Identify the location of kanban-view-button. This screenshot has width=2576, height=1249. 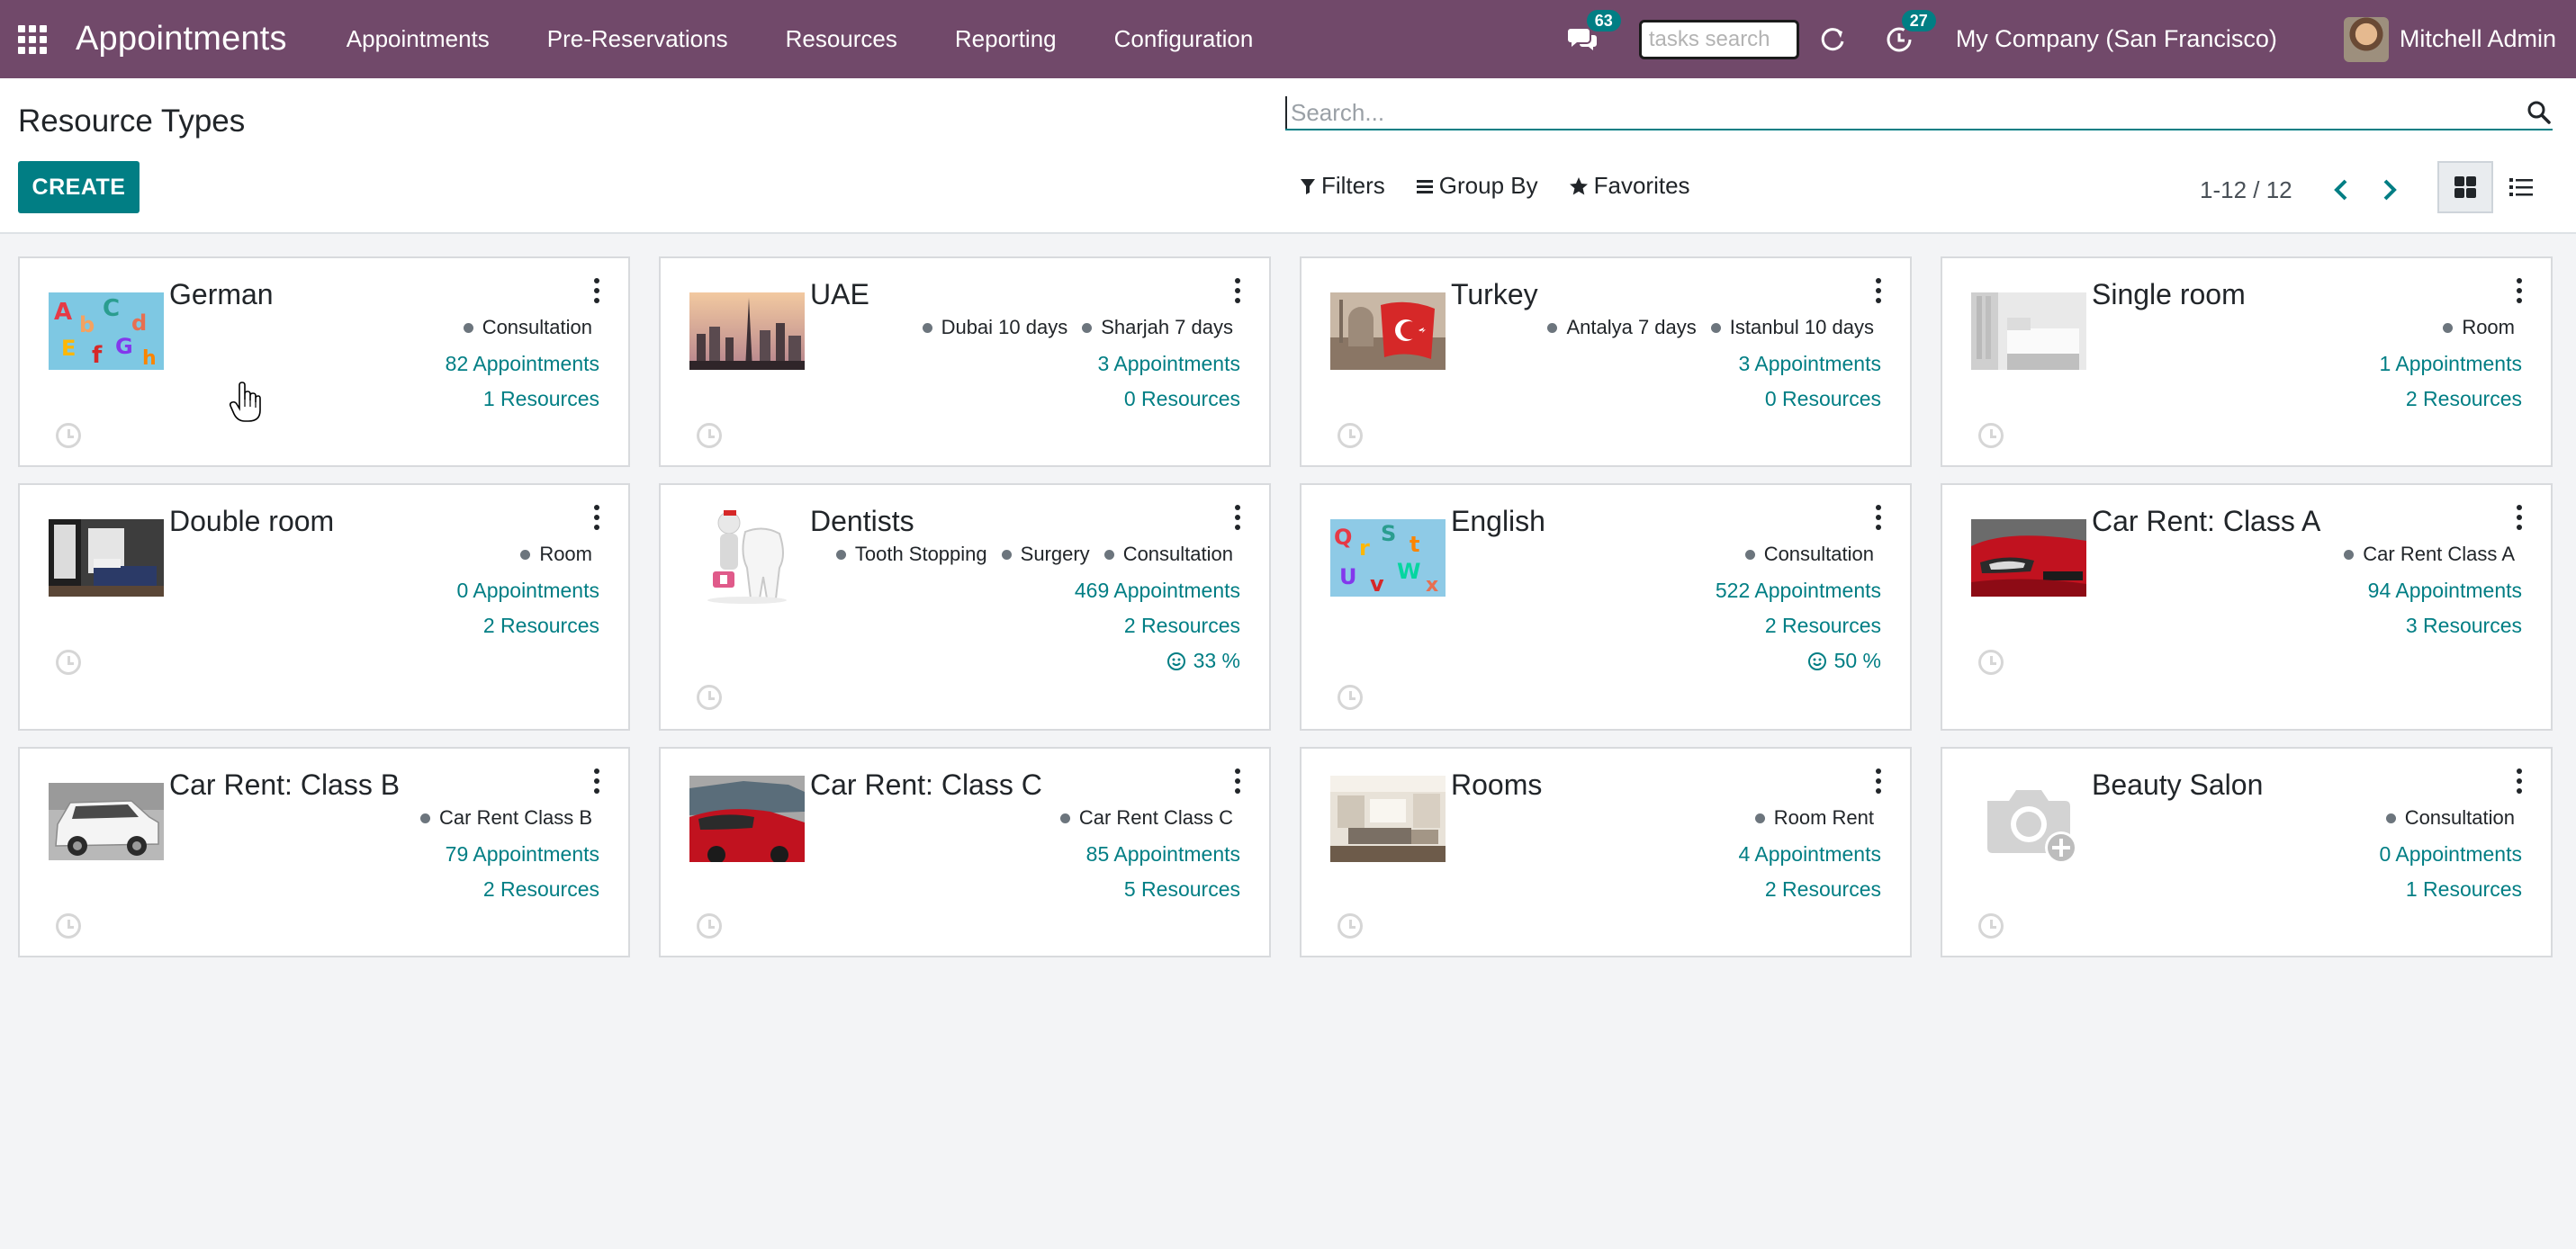
(2465, 187).